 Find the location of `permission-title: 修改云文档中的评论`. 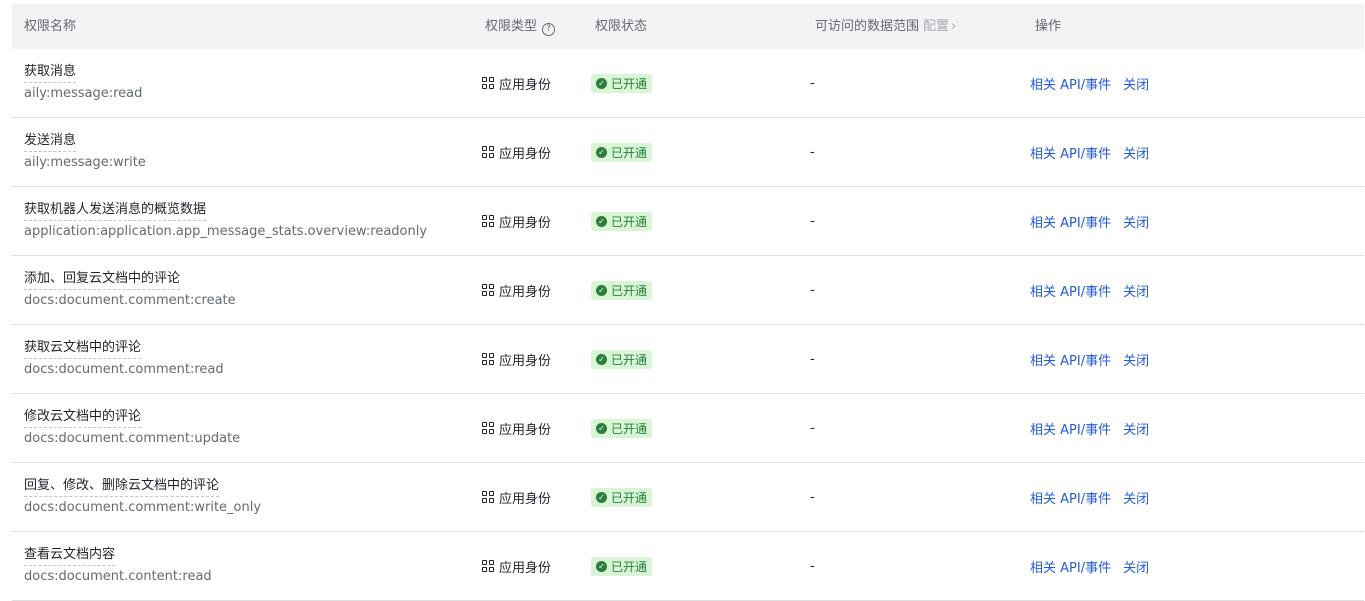

permission-title: 修改云文档中的评论 is located at coordinates (83, 417).